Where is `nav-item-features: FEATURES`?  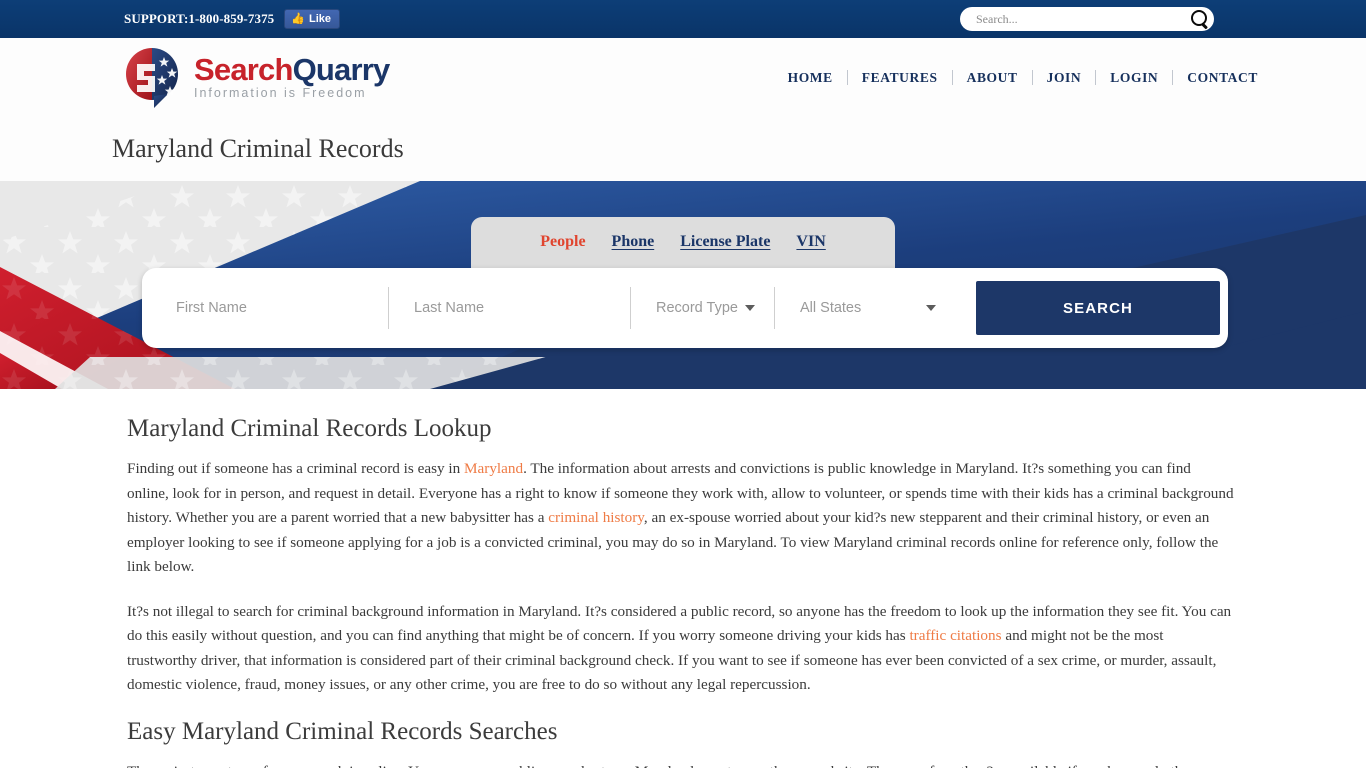
nav-item-features: FEATURES is located at coordinates (900, 78).